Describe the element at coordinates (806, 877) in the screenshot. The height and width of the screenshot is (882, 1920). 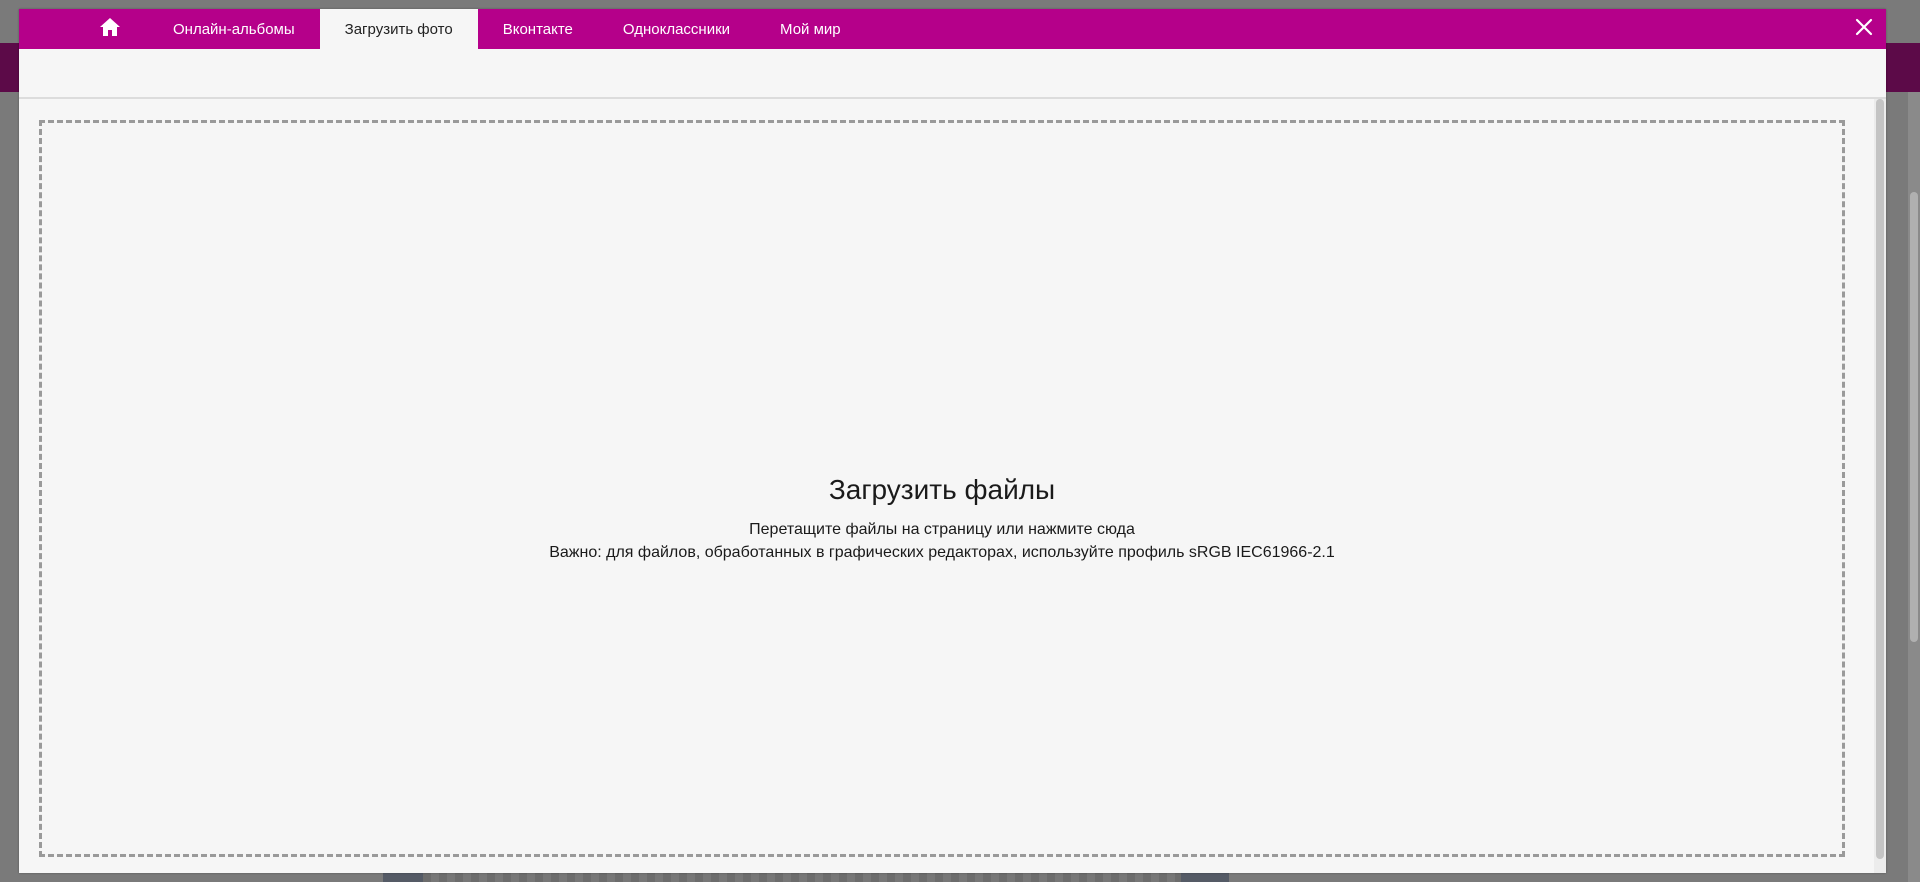
I see `background-photo-strip` at that location.